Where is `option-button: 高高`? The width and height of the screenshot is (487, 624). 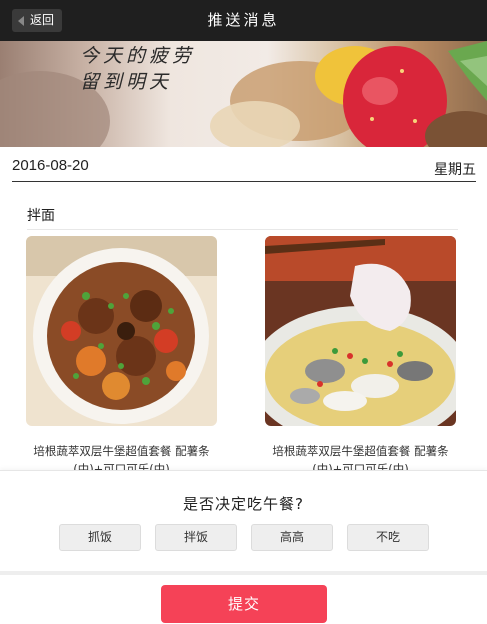 option-button: 高高 is located at coordinates (292, 537).